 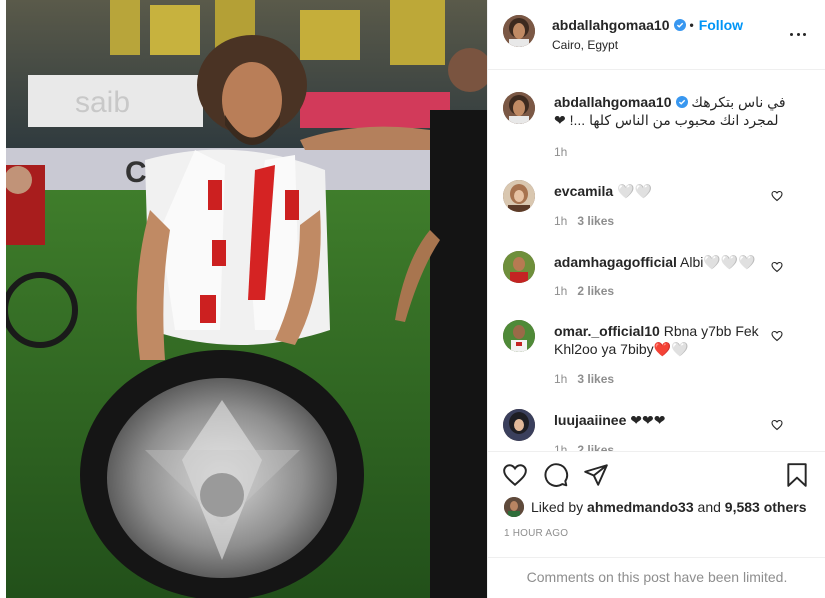 What do you see at coordinates (556, 475) in the screenshot?
I see `comment-icon` at bounding box center [556, 475].